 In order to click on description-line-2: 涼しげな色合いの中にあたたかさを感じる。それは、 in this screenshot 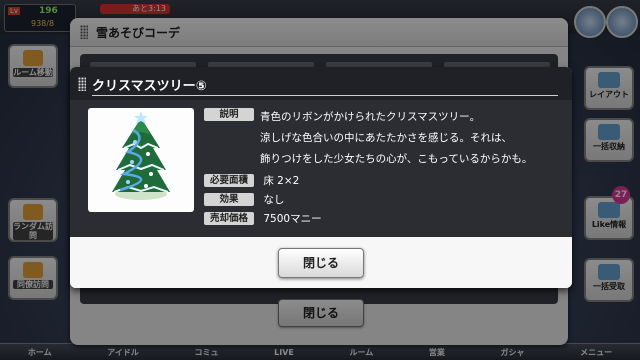, I will do `click(386, 138)`.